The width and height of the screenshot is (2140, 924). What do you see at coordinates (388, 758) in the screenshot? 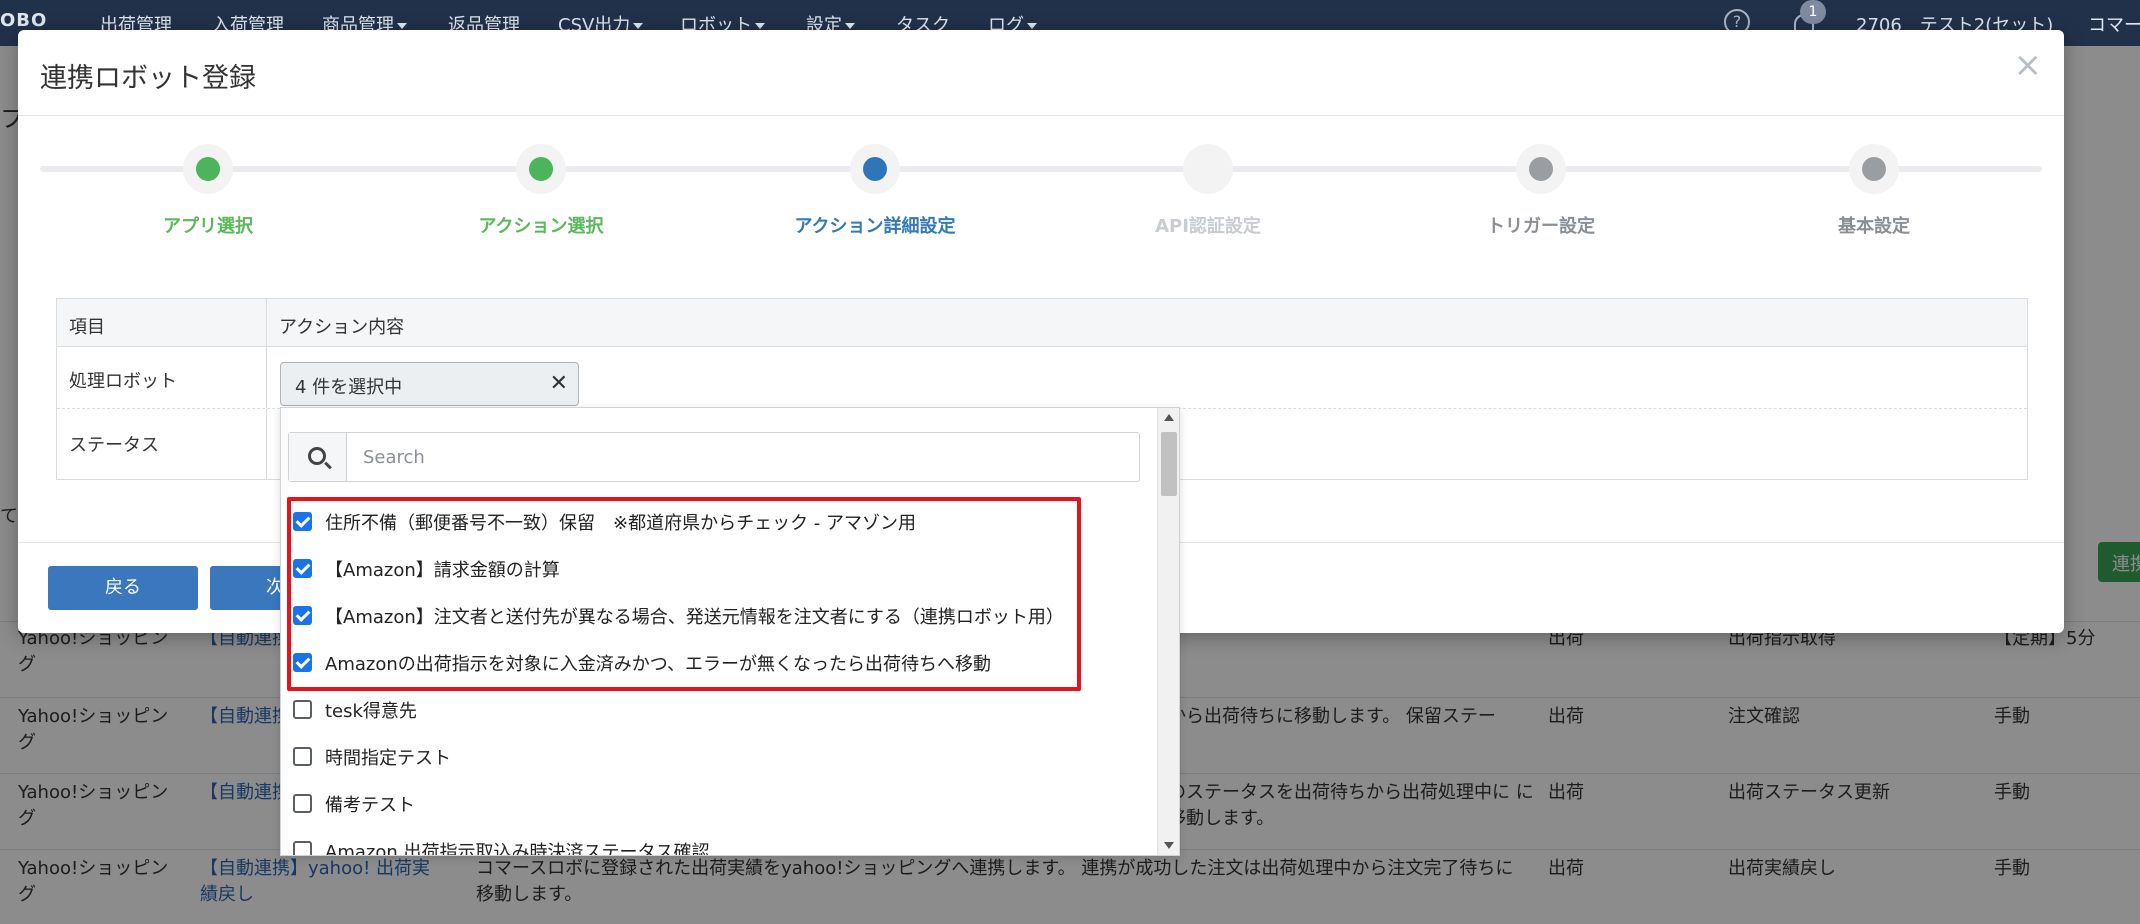
I see `option-label: 時間指定テスト` at bounding box center [388, 758].